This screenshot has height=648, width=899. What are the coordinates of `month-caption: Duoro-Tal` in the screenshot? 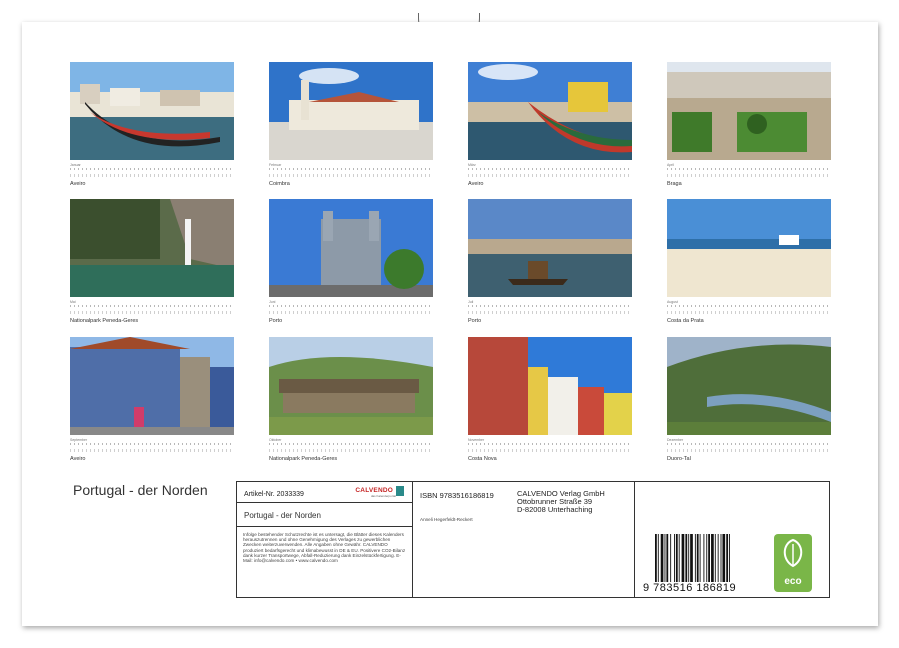 It's located at (679, 459).